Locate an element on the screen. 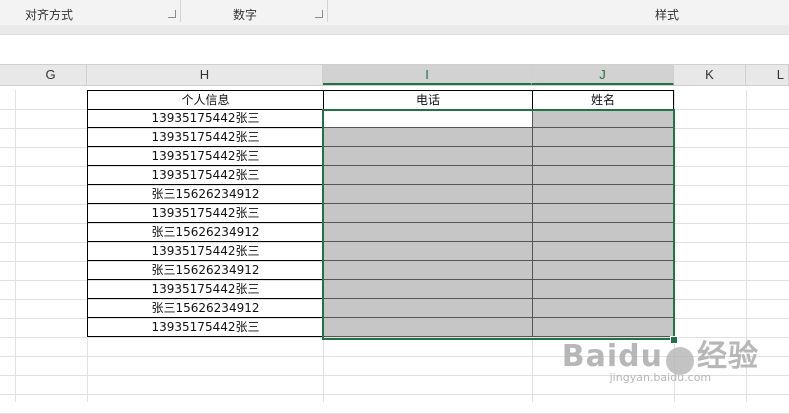 The height and width of the screenshot is (414, 789). column-header-k: K is located at coordinates (710, 75).